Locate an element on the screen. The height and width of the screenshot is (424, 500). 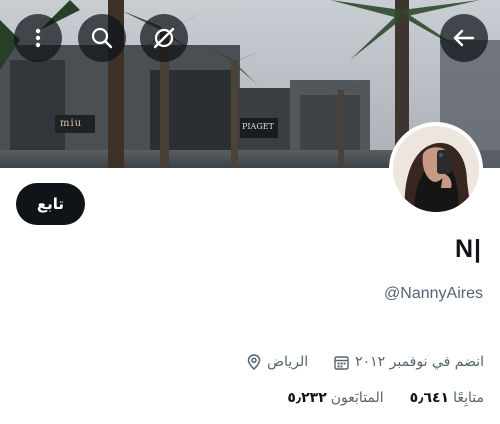
following-count: ٥٫٢٣٢ is located at coordinates (306, 398).